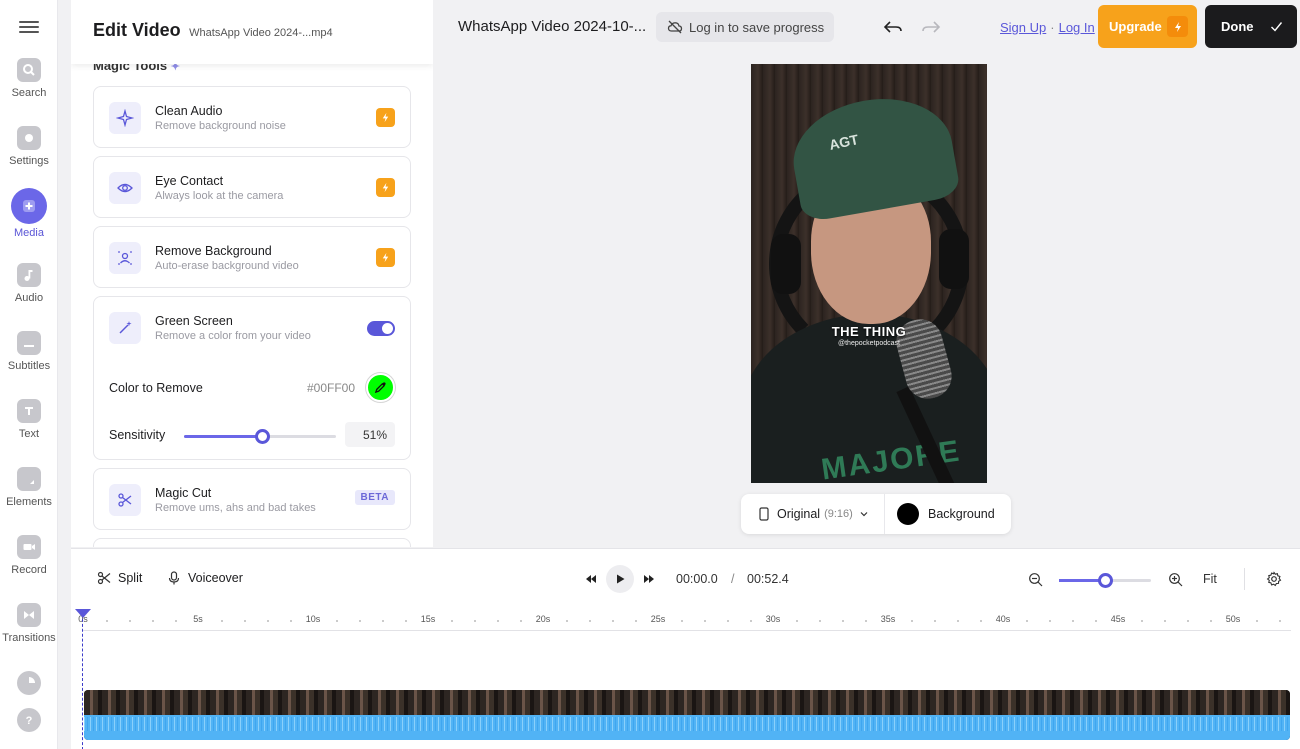 The height and width of the screenshot is (749, 1300). I want to click on slider-handle, so click(262, 436).